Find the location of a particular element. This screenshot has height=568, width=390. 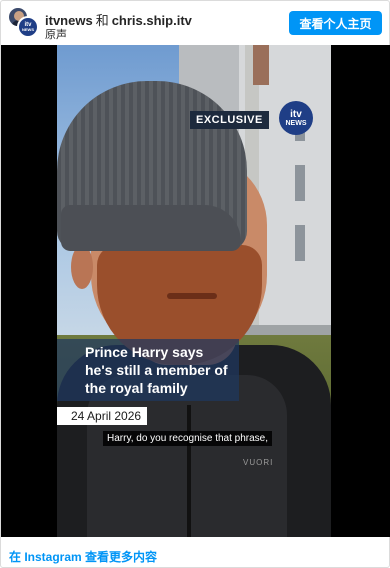

itv-news-logo-icon: itv NEWS is located at coordinates (296, 118).